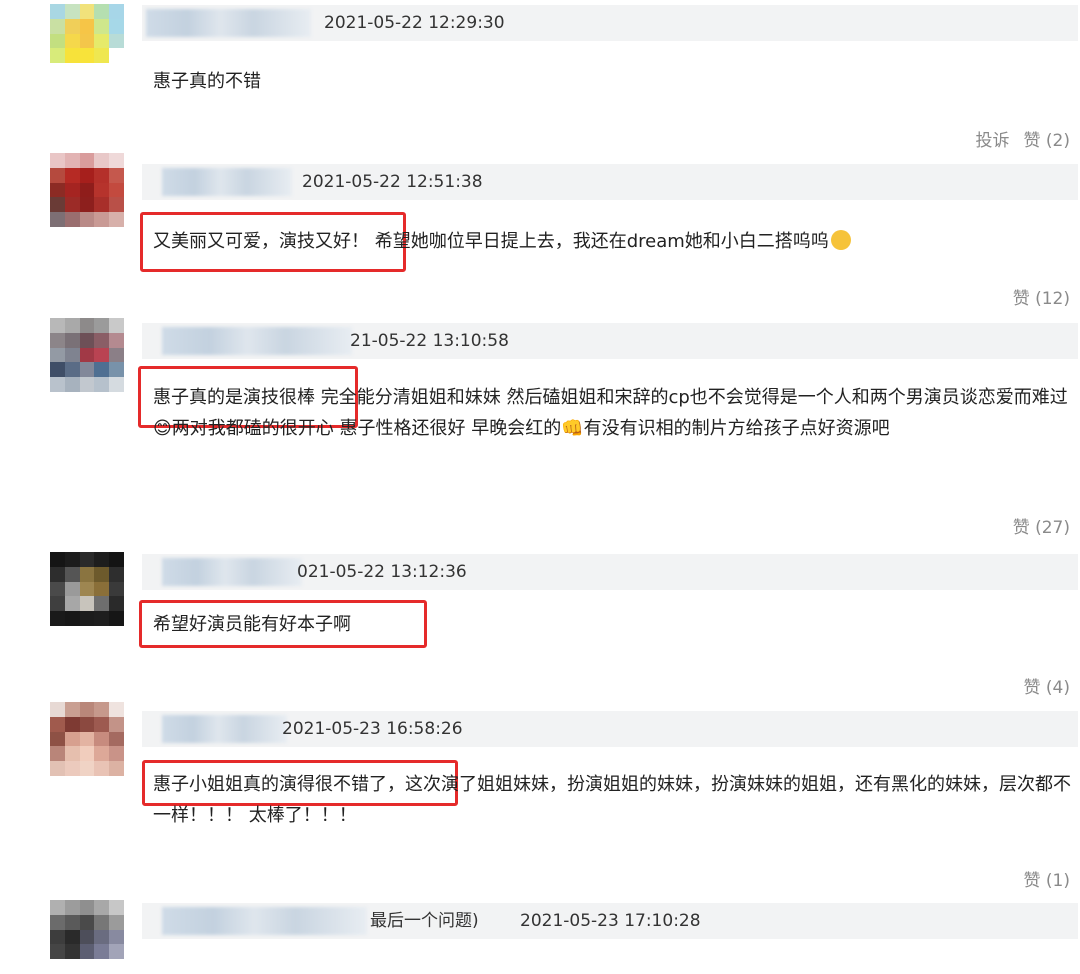 The image size is (1080, 974). What do you see at coordinates (261, 241) in the screenshot?
I see `comment-text-highlight: 又美丽又可爱，演技又好！` at bounding box center [261, 241].